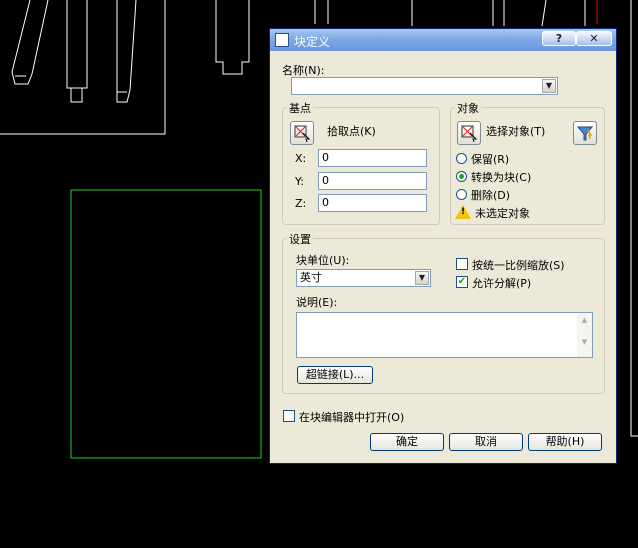 The height and width of the screenshot is (548, 638). What do you see at coordinates (311, 277) in the screenshot?
I see `block-unit-value: 英寸` at bounding box center [311, 277].